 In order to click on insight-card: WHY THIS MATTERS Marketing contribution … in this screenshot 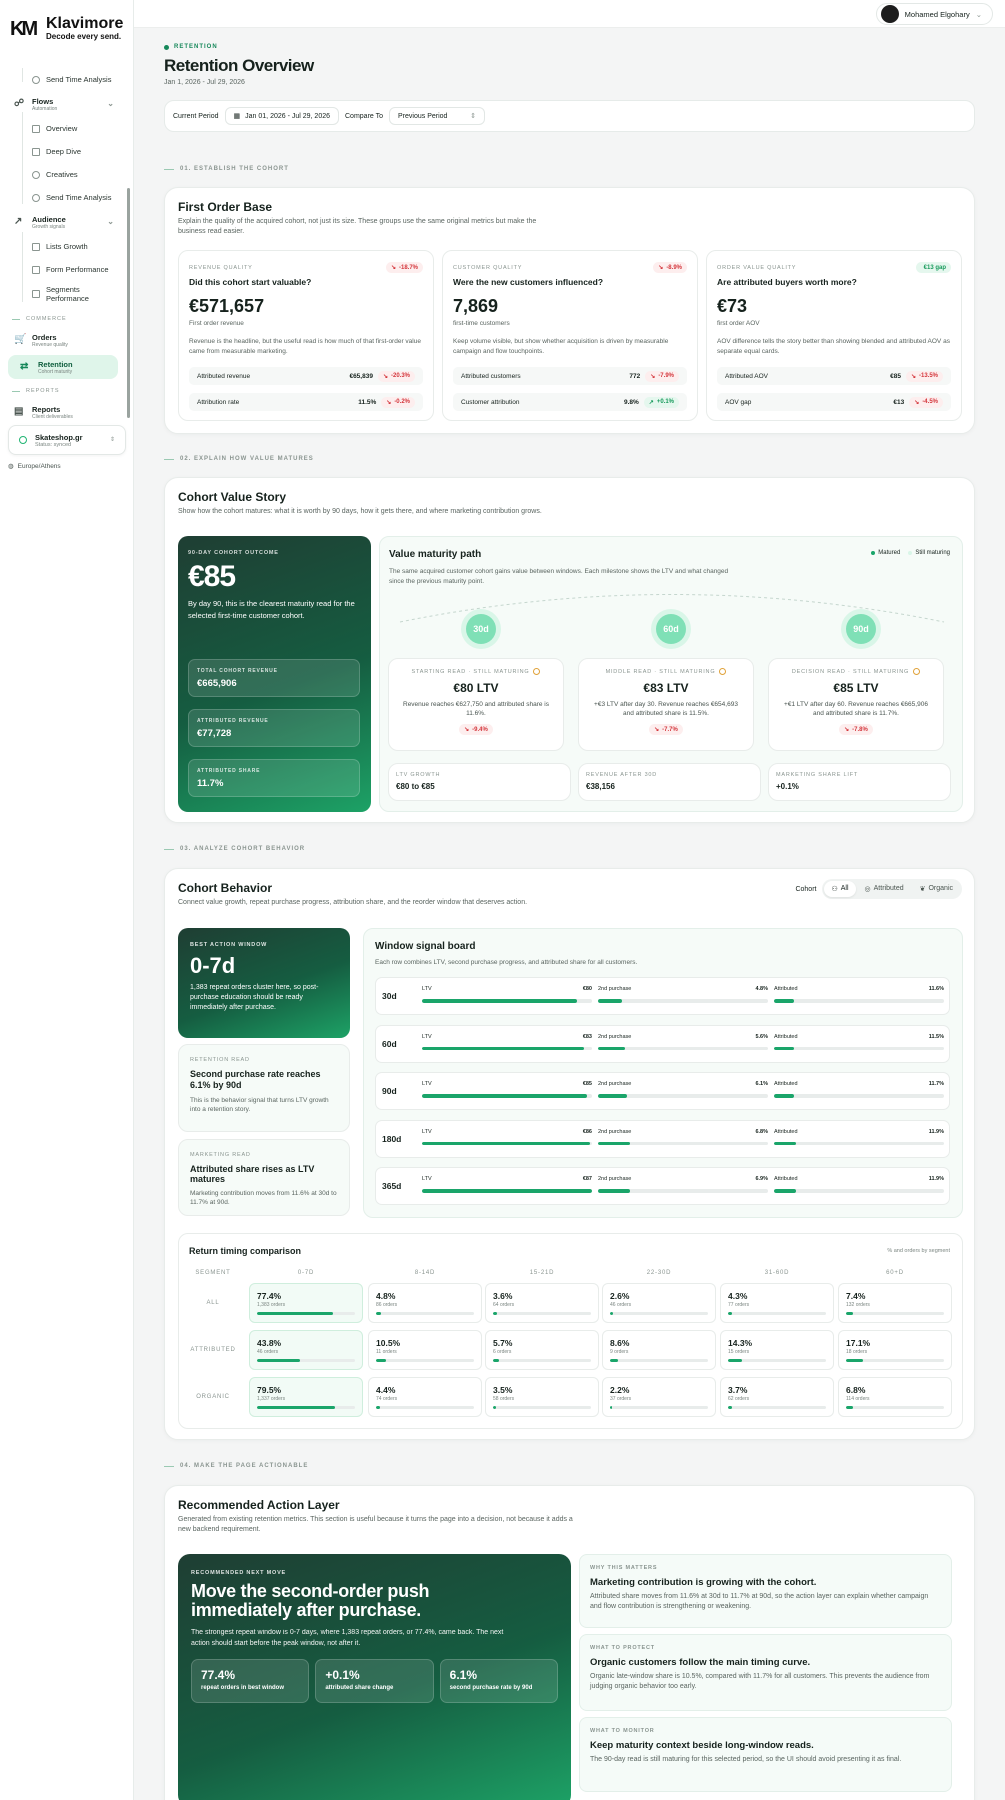, I will do `click(765, 1591)`.